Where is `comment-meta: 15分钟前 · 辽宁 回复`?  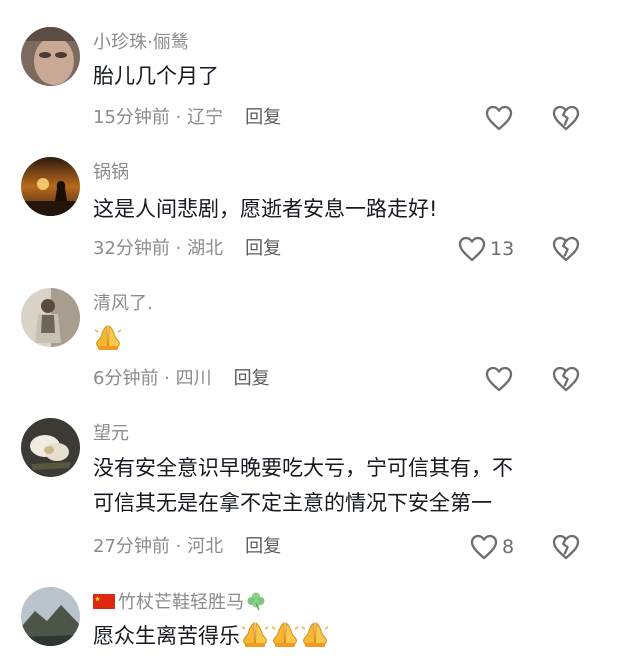
comment-meta: 15分钟前 · 辽宁 回复 is located at coordinates (187, 118).